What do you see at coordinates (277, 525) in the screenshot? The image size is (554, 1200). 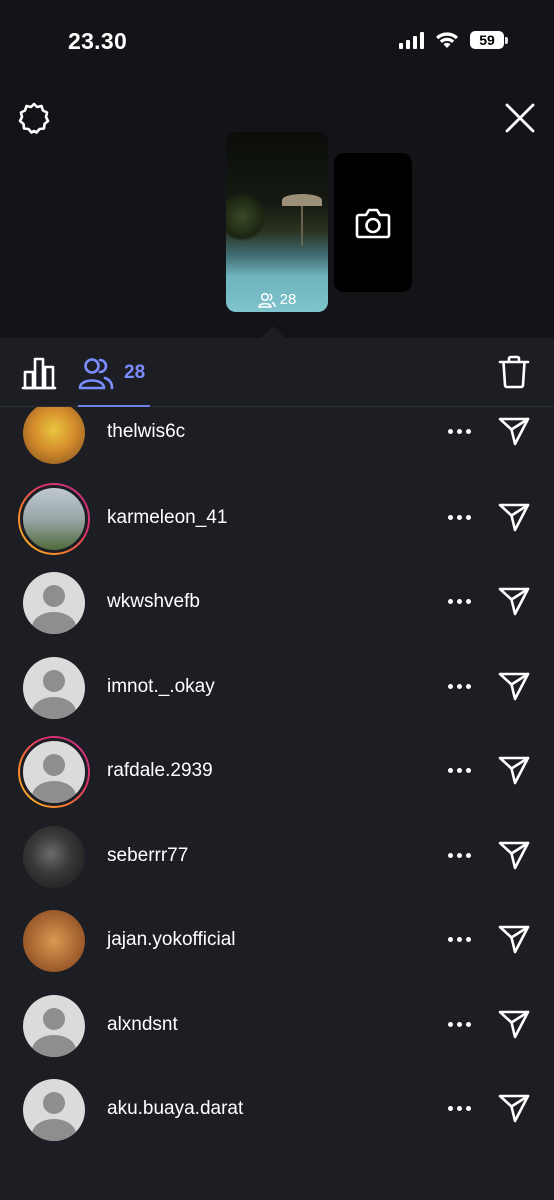 I see `list-item: karmeleon_41` at bounding box center [277, 525].